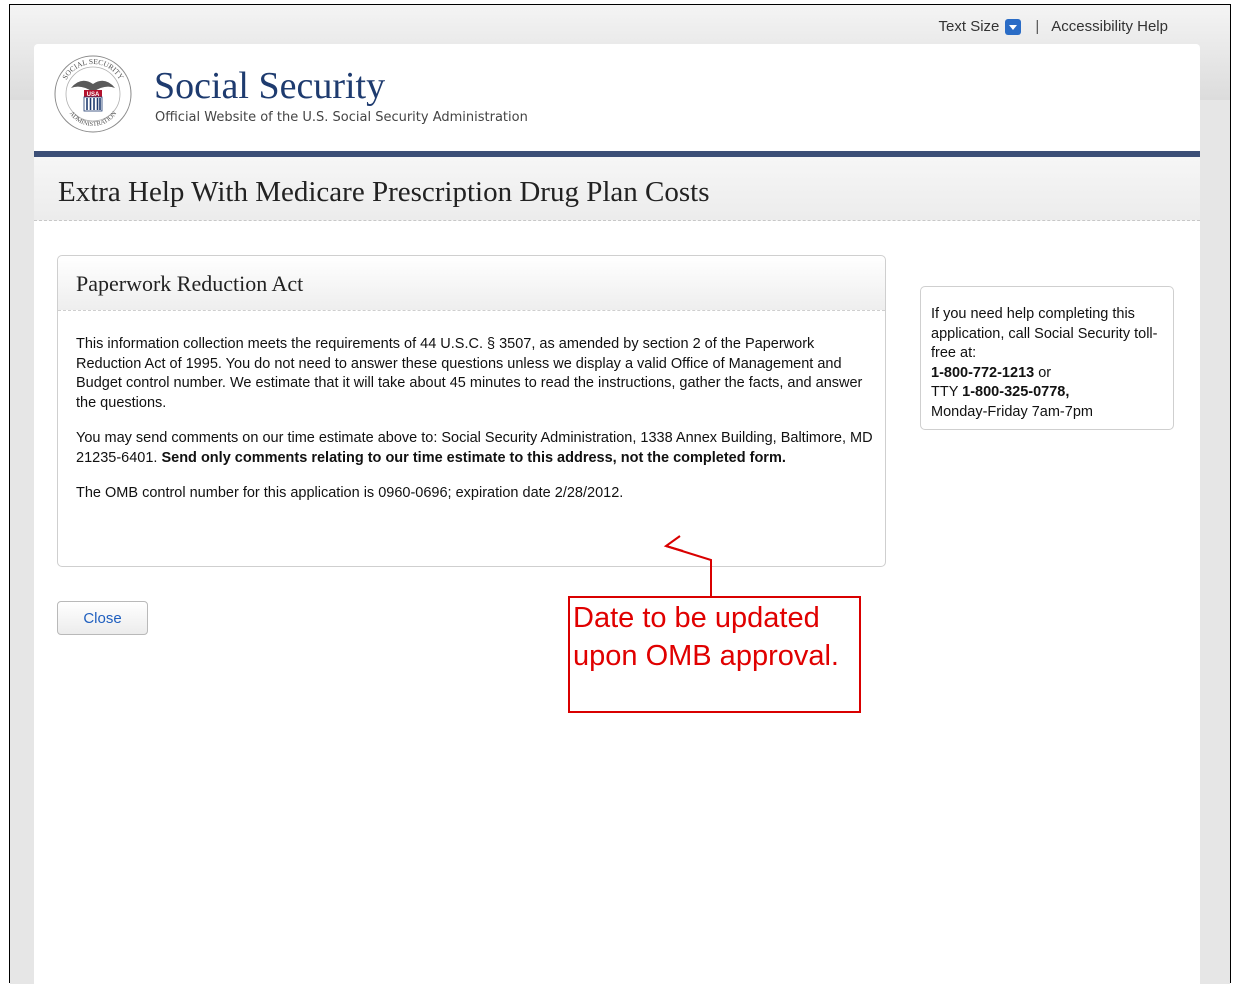 Image resolution: width=1233 pixels, height=984 pixels. I want to click on help-tty: 1-800-325-0778,, so click(1016, 392).